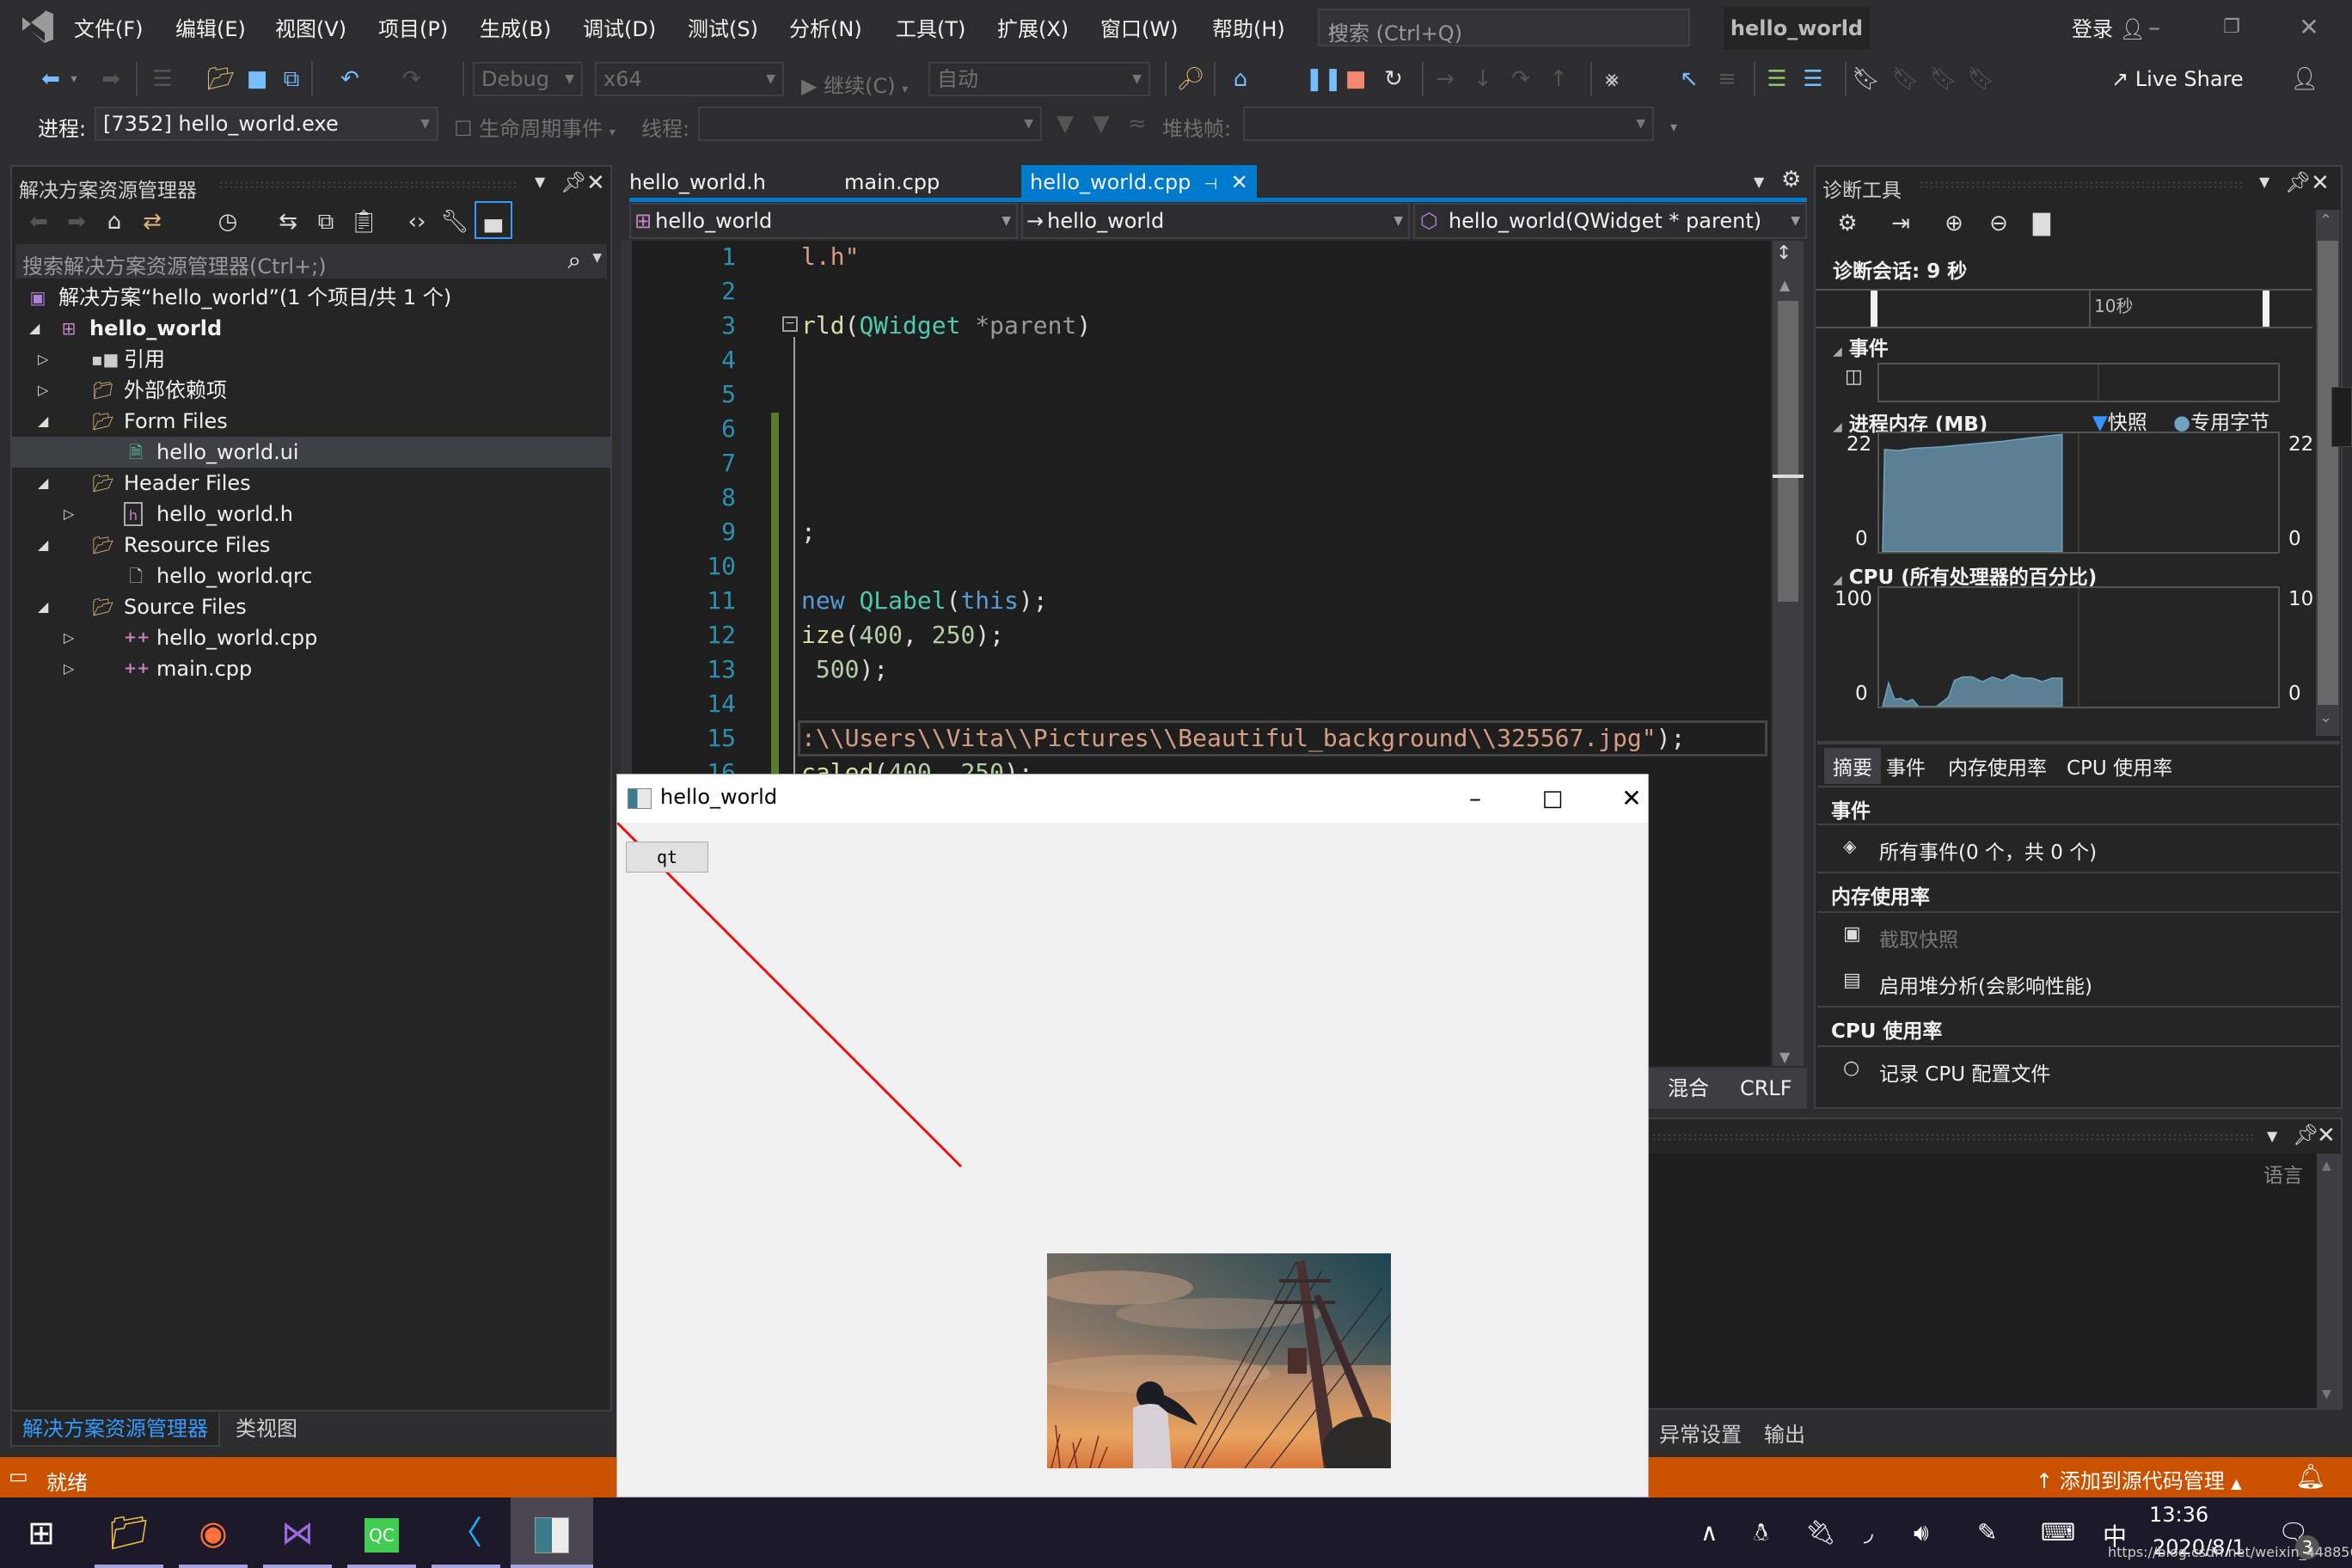 The height and width of the screenshot is (1568, 2352). I want to click on menu-item: 调试(D), so click(619, 27).